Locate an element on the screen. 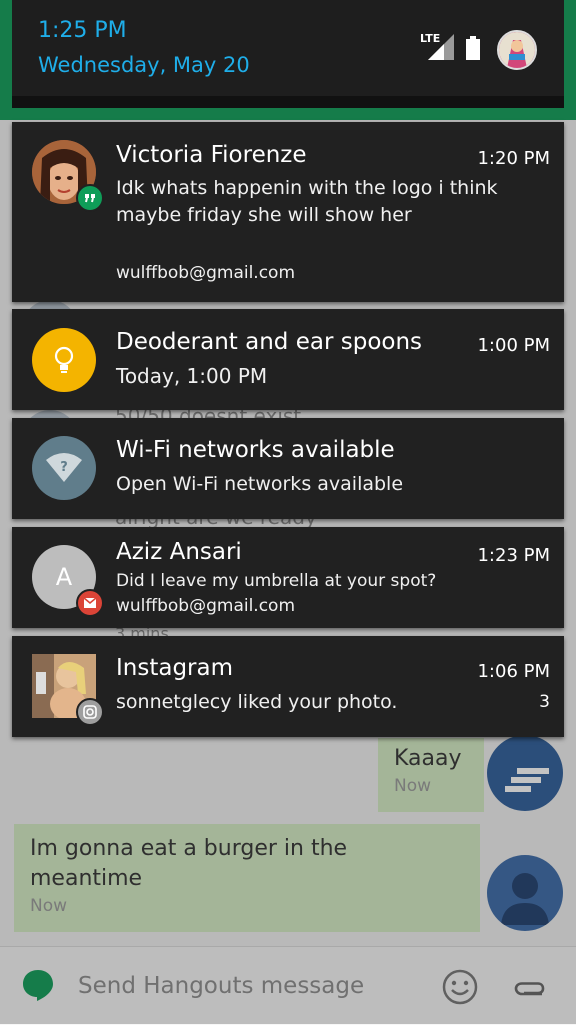  notification-time: 1:00 PM is located at coordinates (513, 345).